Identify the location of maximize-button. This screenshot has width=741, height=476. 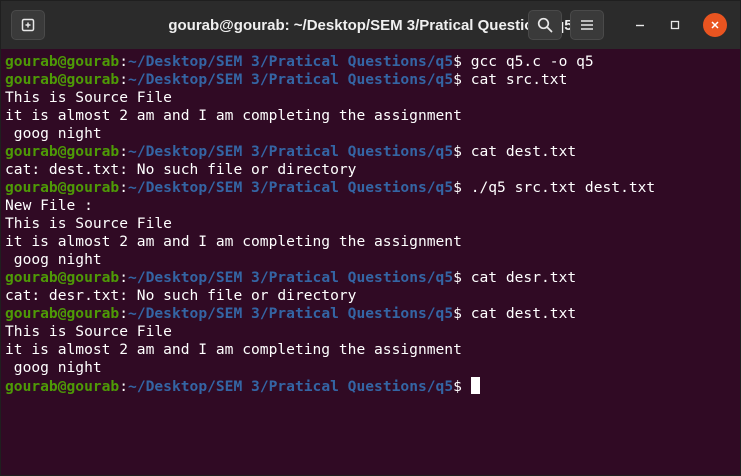
(675, 25).